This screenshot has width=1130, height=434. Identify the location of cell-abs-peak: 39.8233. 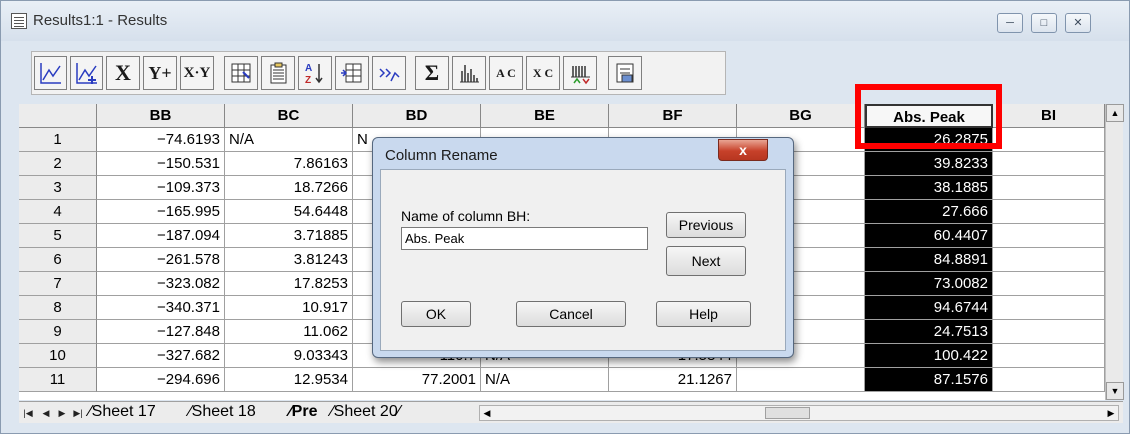
(929, 164).